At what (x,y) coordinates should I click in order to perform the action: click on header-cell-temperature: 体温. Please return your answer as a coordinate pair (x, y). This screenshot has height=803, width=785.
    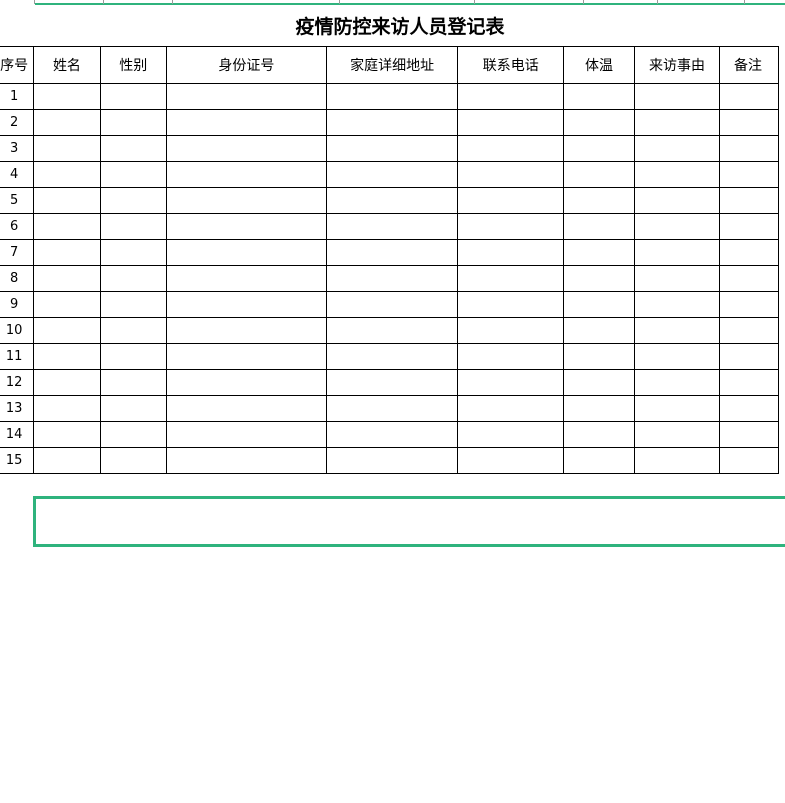
    Looking at the image, I should click on (599, 65).